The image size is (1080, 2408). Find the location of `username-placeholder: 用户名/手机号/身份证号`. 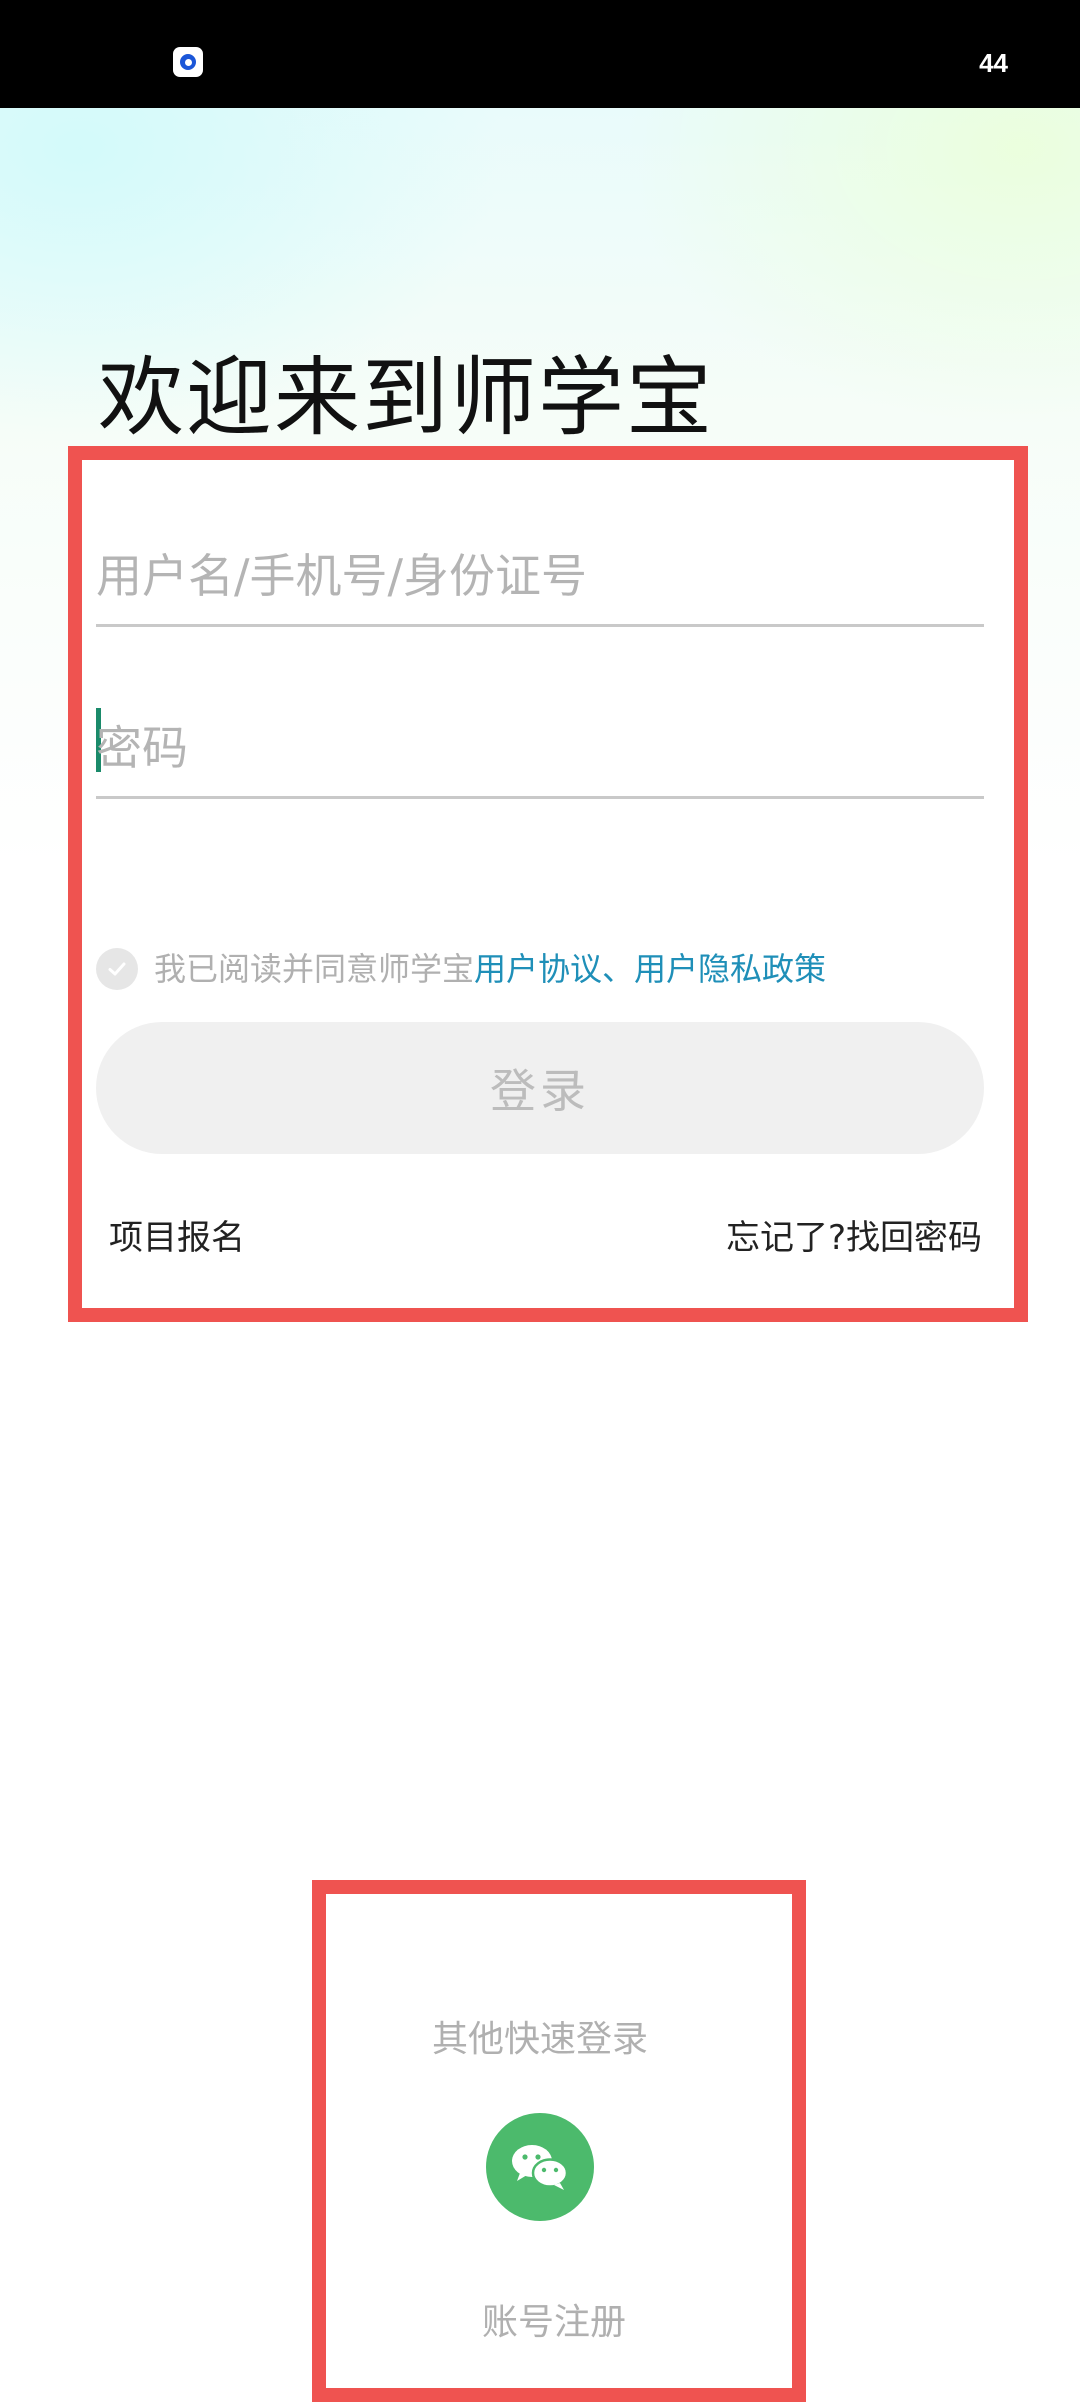

username-placeholder: 用户名/手机号/身份证号 is located at coordinates (341, 576).